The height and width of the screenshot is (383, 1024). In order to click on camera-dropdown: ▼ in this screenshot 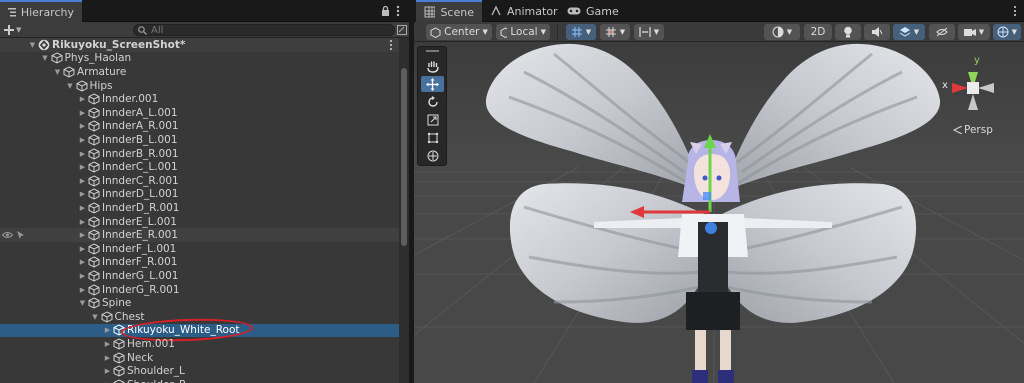, I will do `click(974, 32)`.